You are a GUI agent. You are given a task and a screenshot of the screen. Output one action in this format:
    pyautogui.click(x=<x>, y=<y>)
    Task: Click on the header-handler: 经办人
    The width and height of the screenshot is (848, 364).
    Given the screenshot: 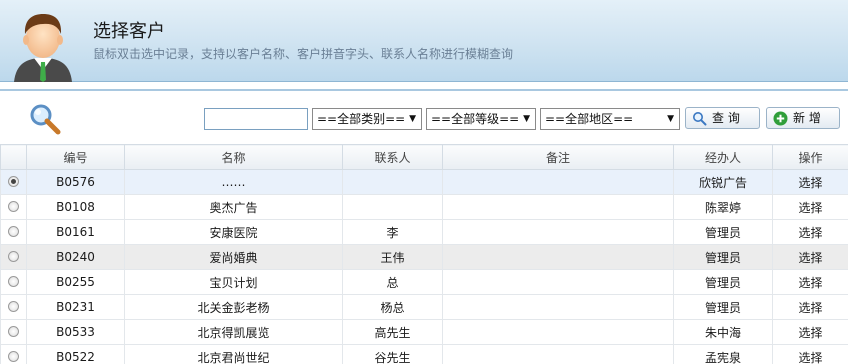 What is the action you would take?
    pyautogui.click(x=723, y=157)
    